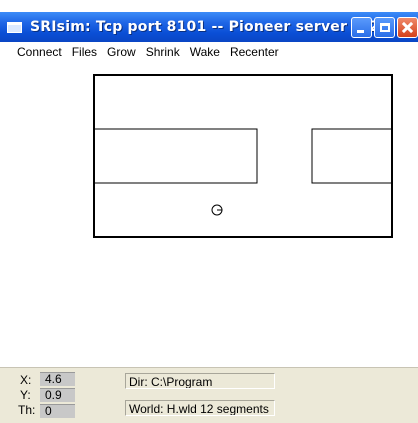 The image size is (418, 423). What do you see at coordinates (57, 379) in the screenshot?
I see `x-value: 4.6` at bounding box center [57, 379].